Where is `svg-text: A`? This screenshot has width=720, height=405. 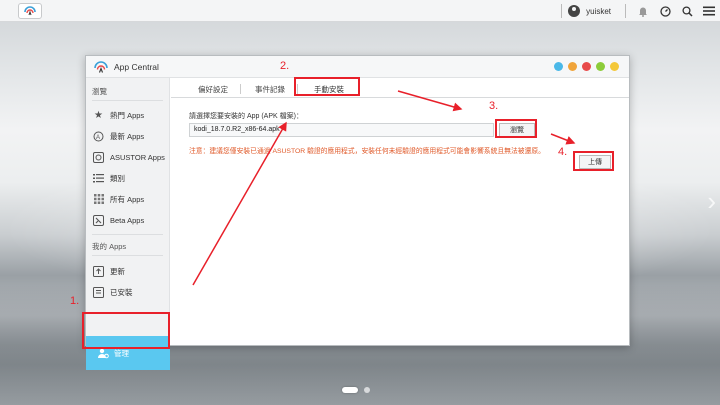 svg-text: A is located at coordinates (98, 138).